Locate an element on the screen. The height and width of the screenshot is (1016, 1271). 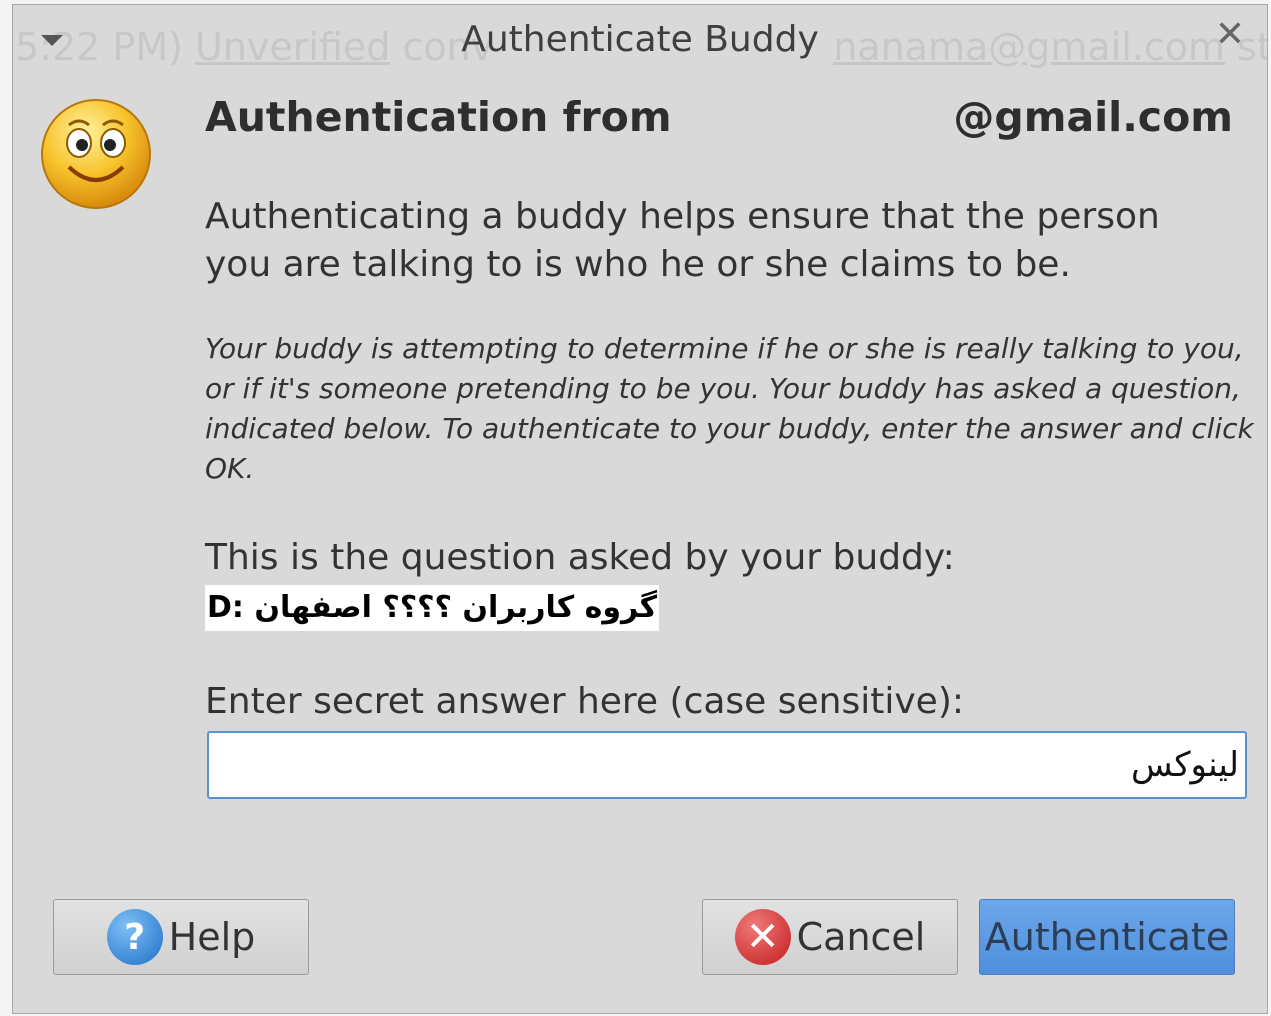
authenticate-button: Authenticate is located at coordinates (1107, 937).